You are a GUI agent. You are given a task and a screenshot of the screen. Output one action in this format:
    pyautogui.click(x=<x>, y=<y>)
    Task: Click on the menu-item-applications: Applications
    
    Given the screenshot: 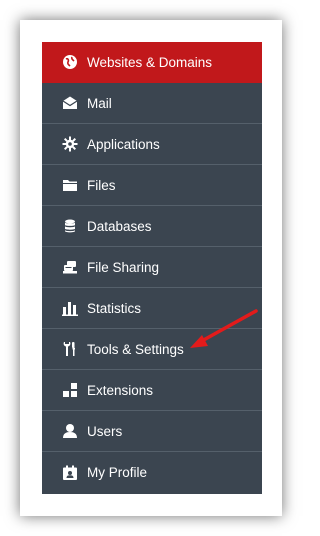 What is the action you would take?
    pyautogui.click(x=152, y=144)
    